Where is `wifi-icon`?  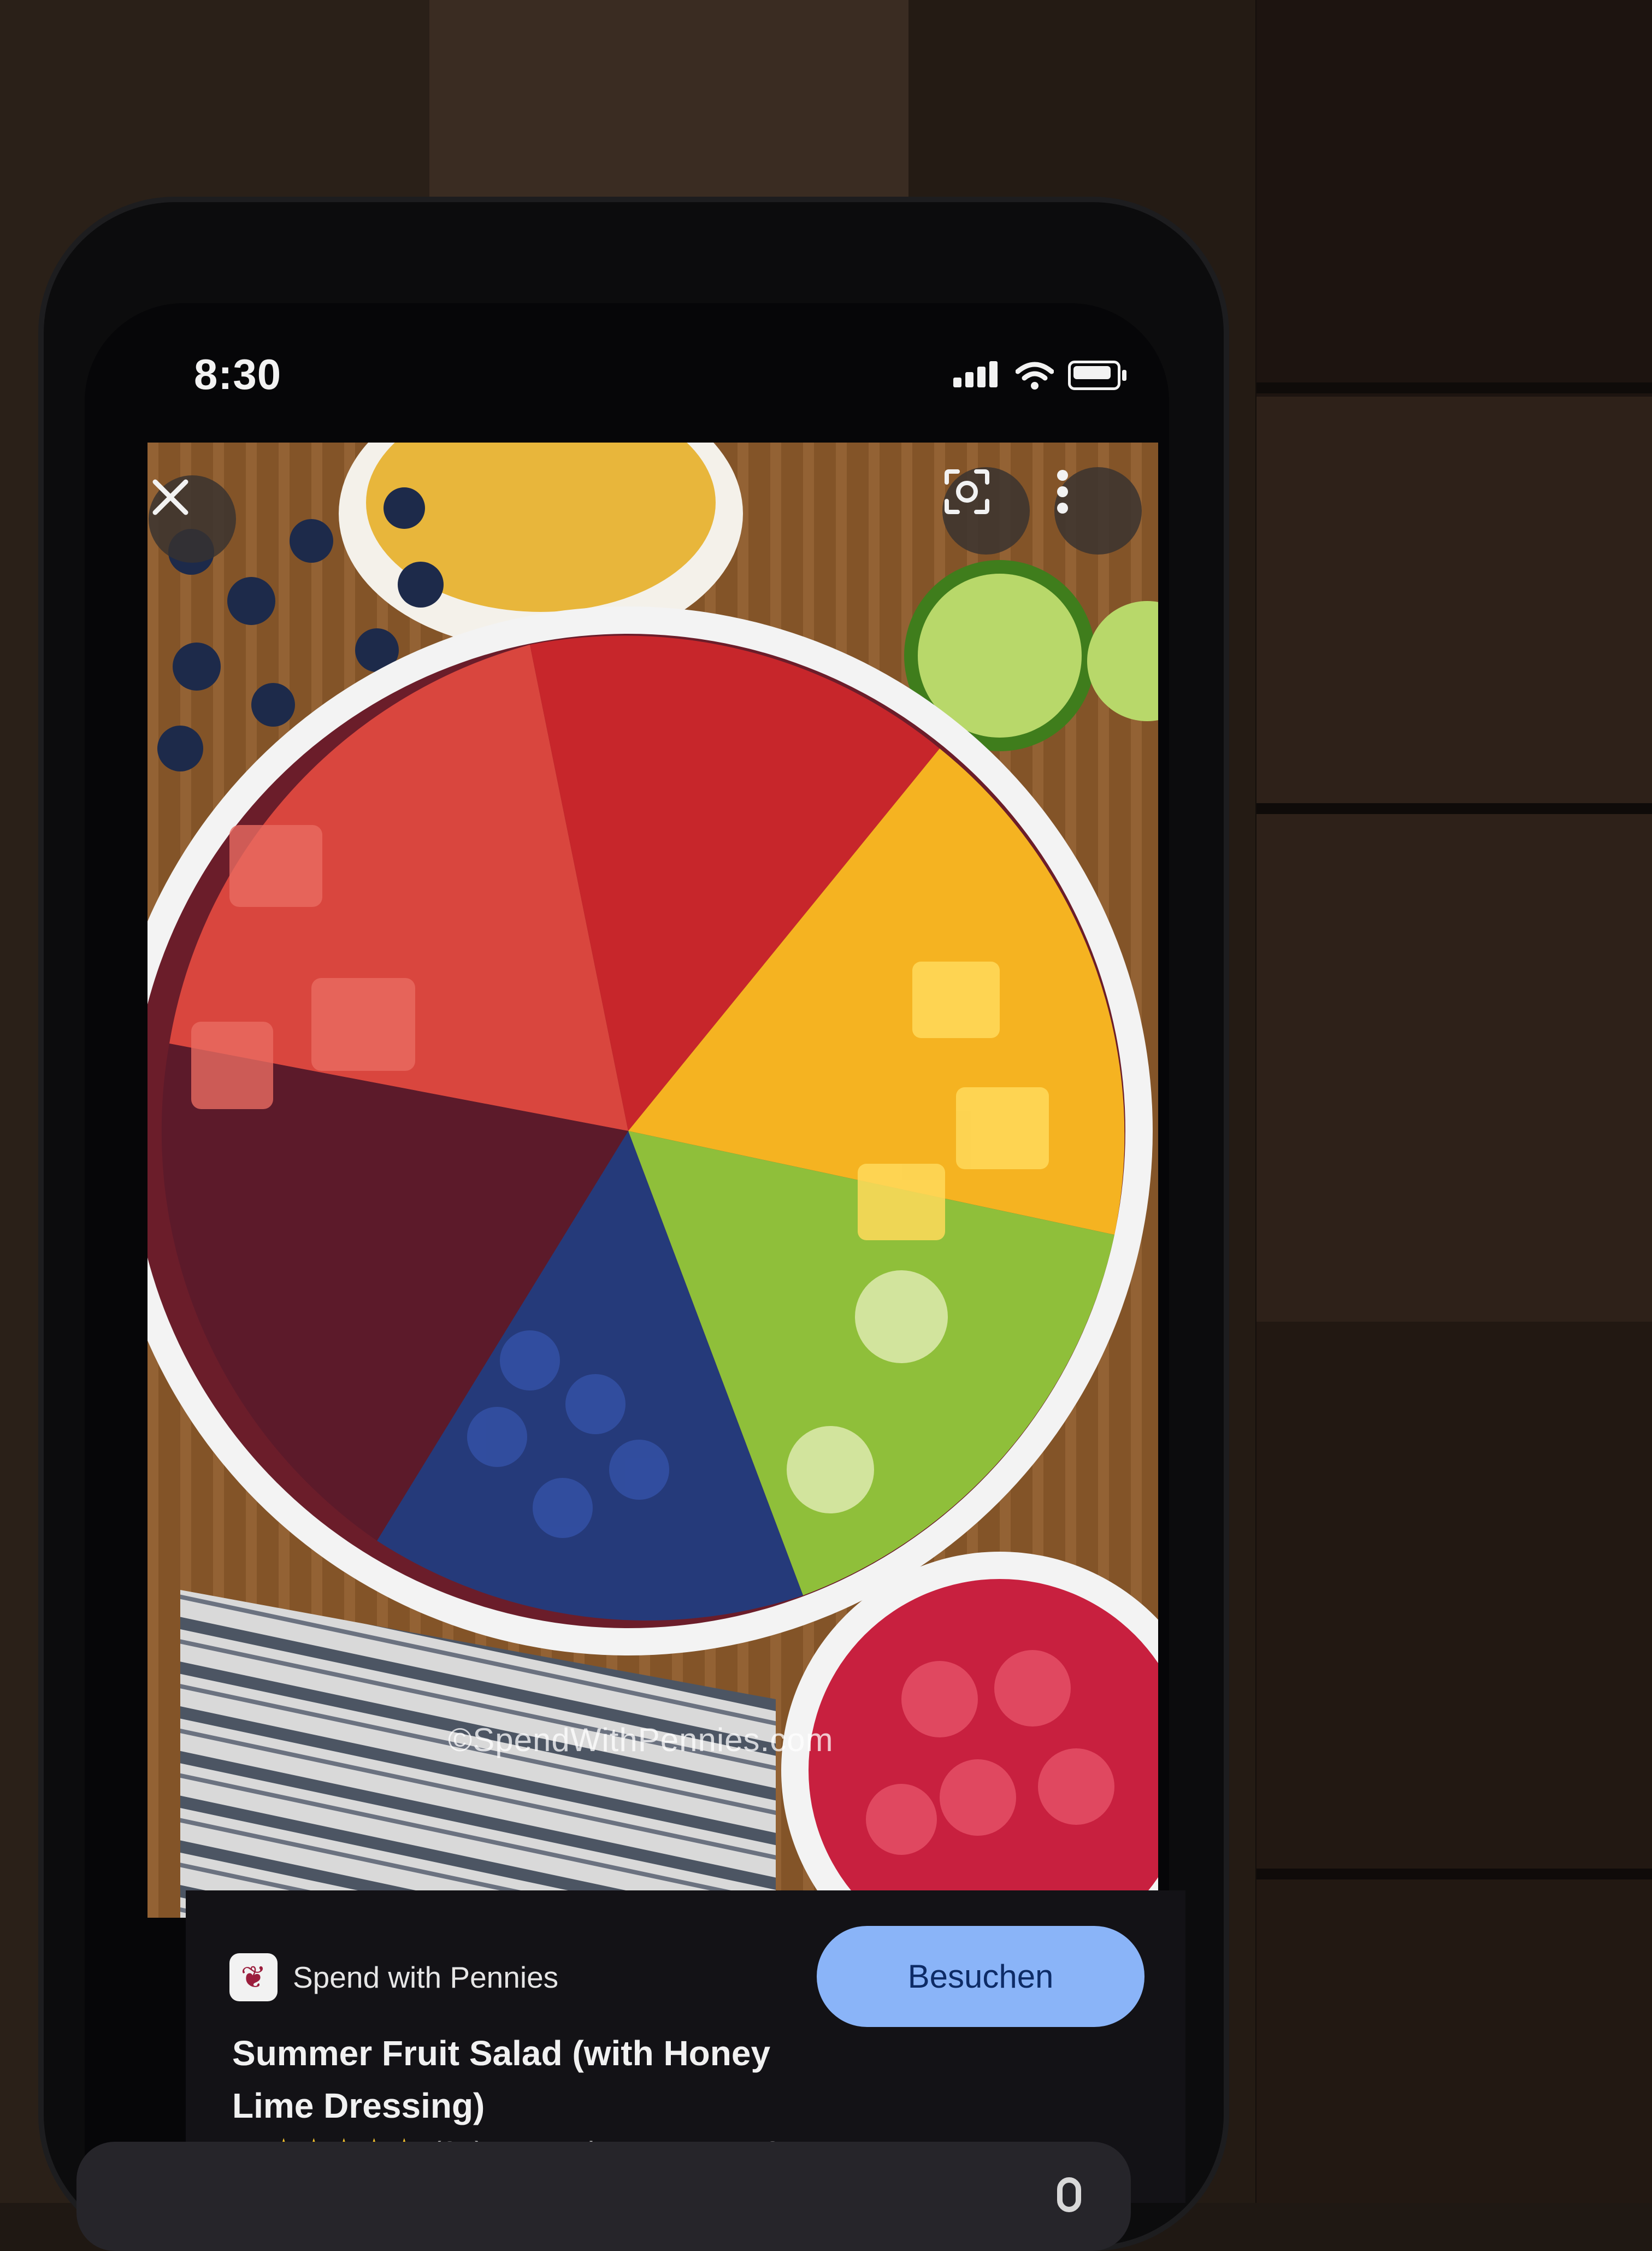
wifi-icon is located at coordinates (1035, 376).